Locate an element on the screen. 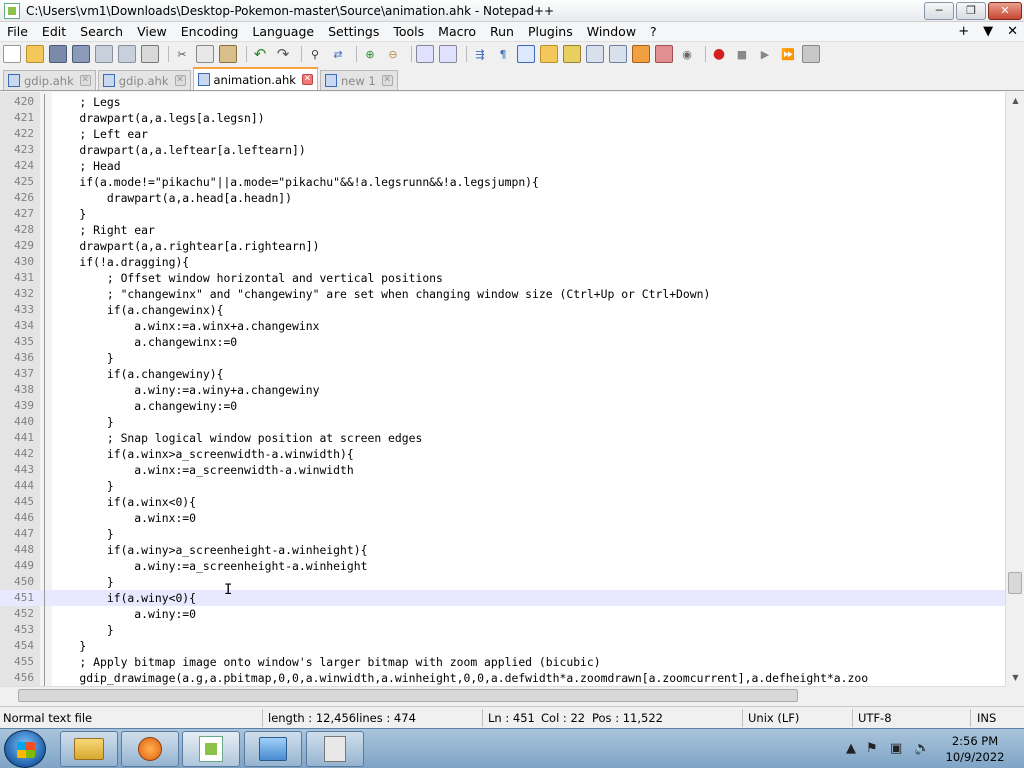 The height and width of the screenshot is (768, 1024). horizontal-scroll-thumb is located at coordinates (408, 695).